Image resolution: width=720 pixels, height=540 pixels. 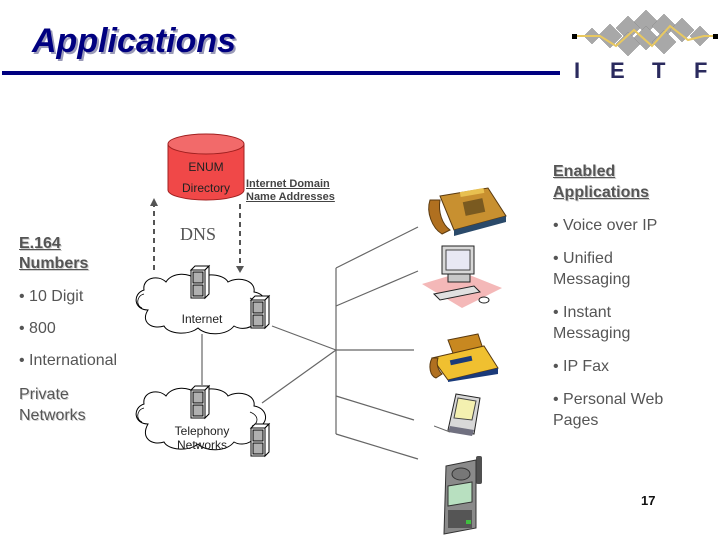 What do you see at coordinates (377, 446) in the screenshot?
I see `link-mobile` at bounding box center [377, 446].